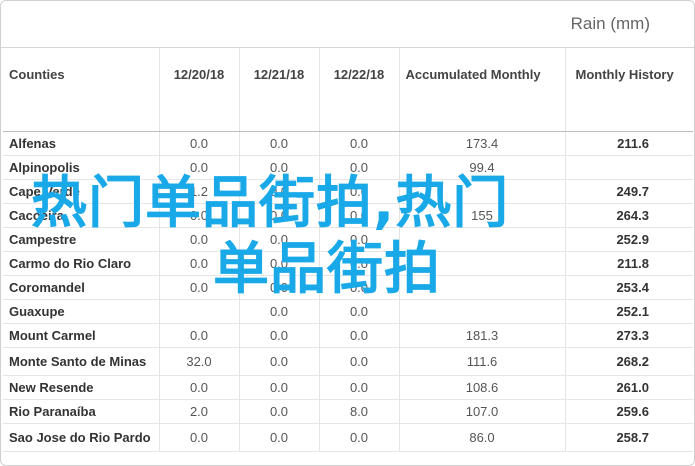  I want to click on table-row: Carmo do Rio Claro 0.0 0.0 0.0 211.8, so click(348, 263).